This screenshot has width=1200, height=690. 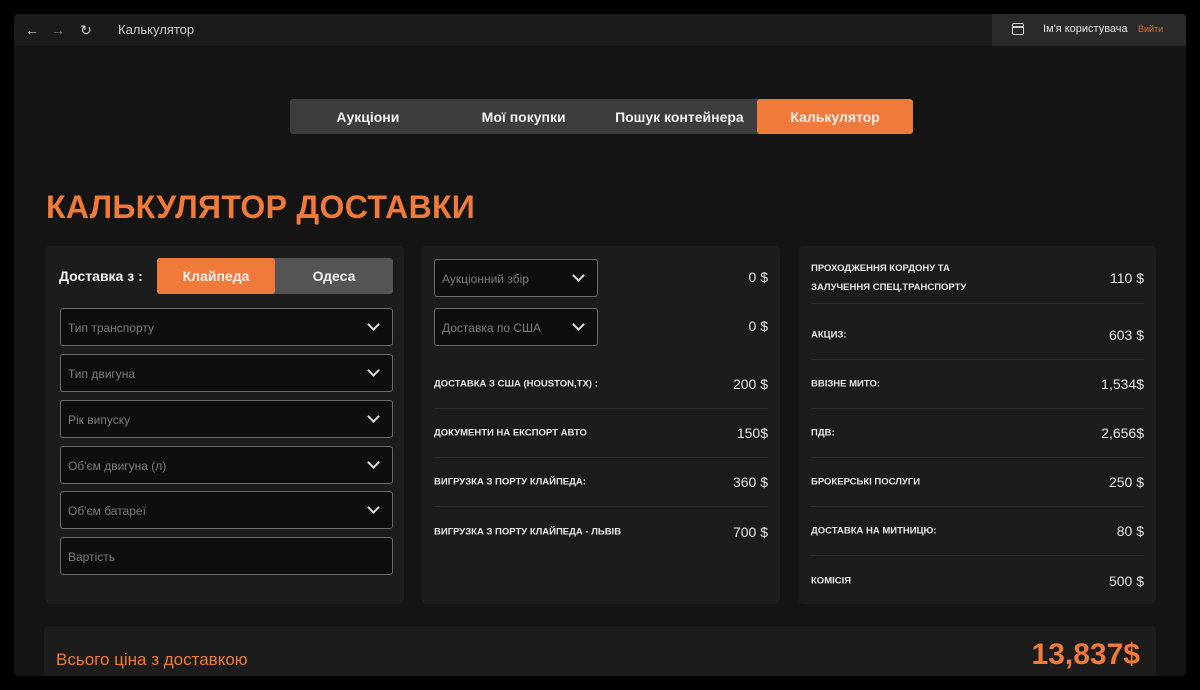 I want to click on transport-type-placeholder: Тип транспорту, so click(x=111, y=328).